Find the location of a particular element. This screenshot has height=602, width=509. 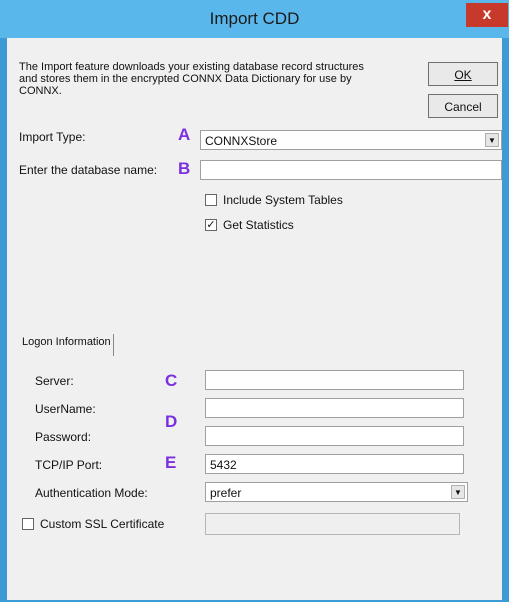

include-system-tables-label: Include System Tables is located at coordinates (283, 200).